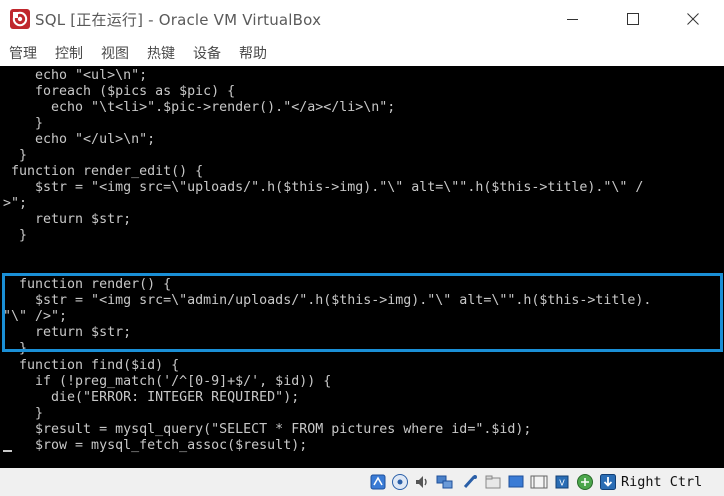 This screenshot has width=724, height=496. What do you see at coordinates (445, 482) in the screenshot?
I see `network-icon` at bounding box center [445, 482].